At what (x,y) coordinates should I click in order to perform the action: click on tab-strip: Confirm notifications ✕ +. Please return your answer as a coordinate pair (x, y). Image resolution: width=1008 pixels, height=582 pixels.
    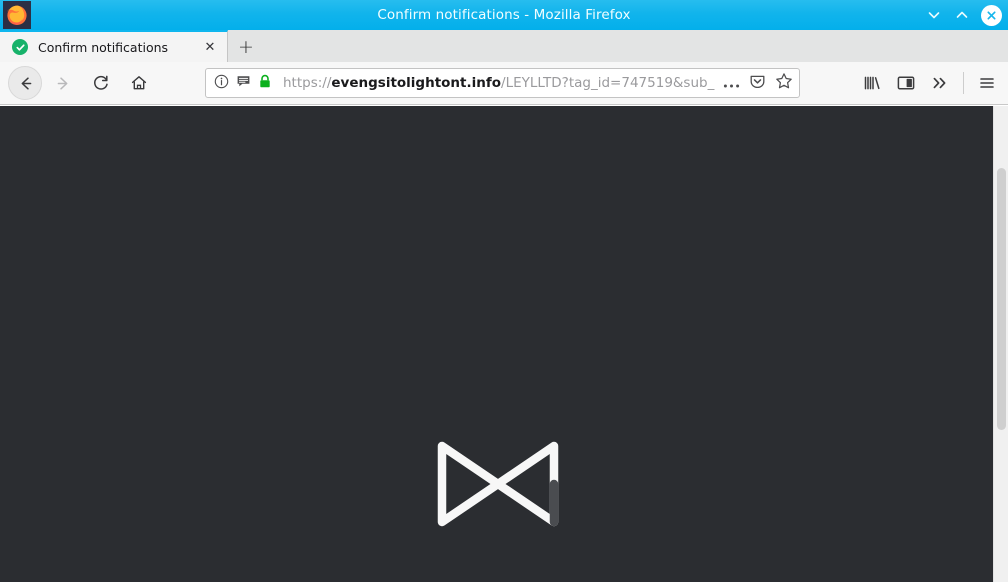
    Looking at the image, I should click on (504, 46).